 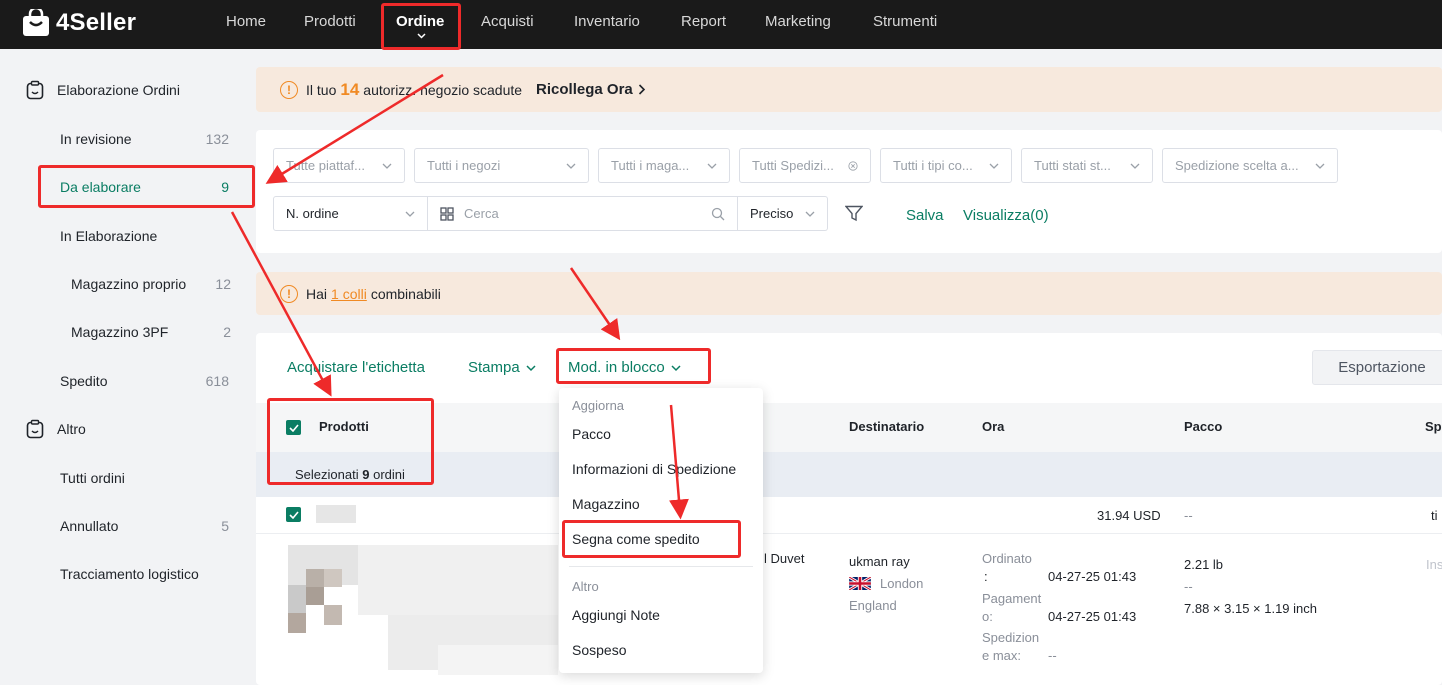 I want to click on arrow-to-da-elaborare, so click(x=354, y=128).